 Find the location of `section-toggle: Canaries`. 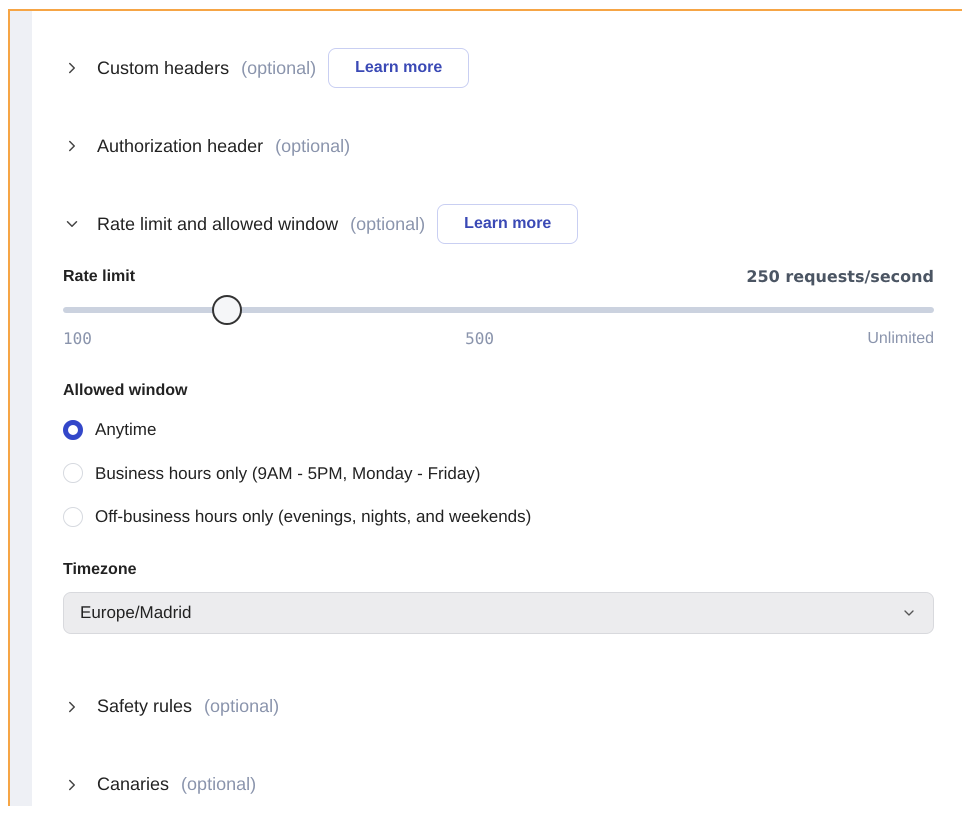

section-toggle: Canaries is located at coordinates (116, 784).